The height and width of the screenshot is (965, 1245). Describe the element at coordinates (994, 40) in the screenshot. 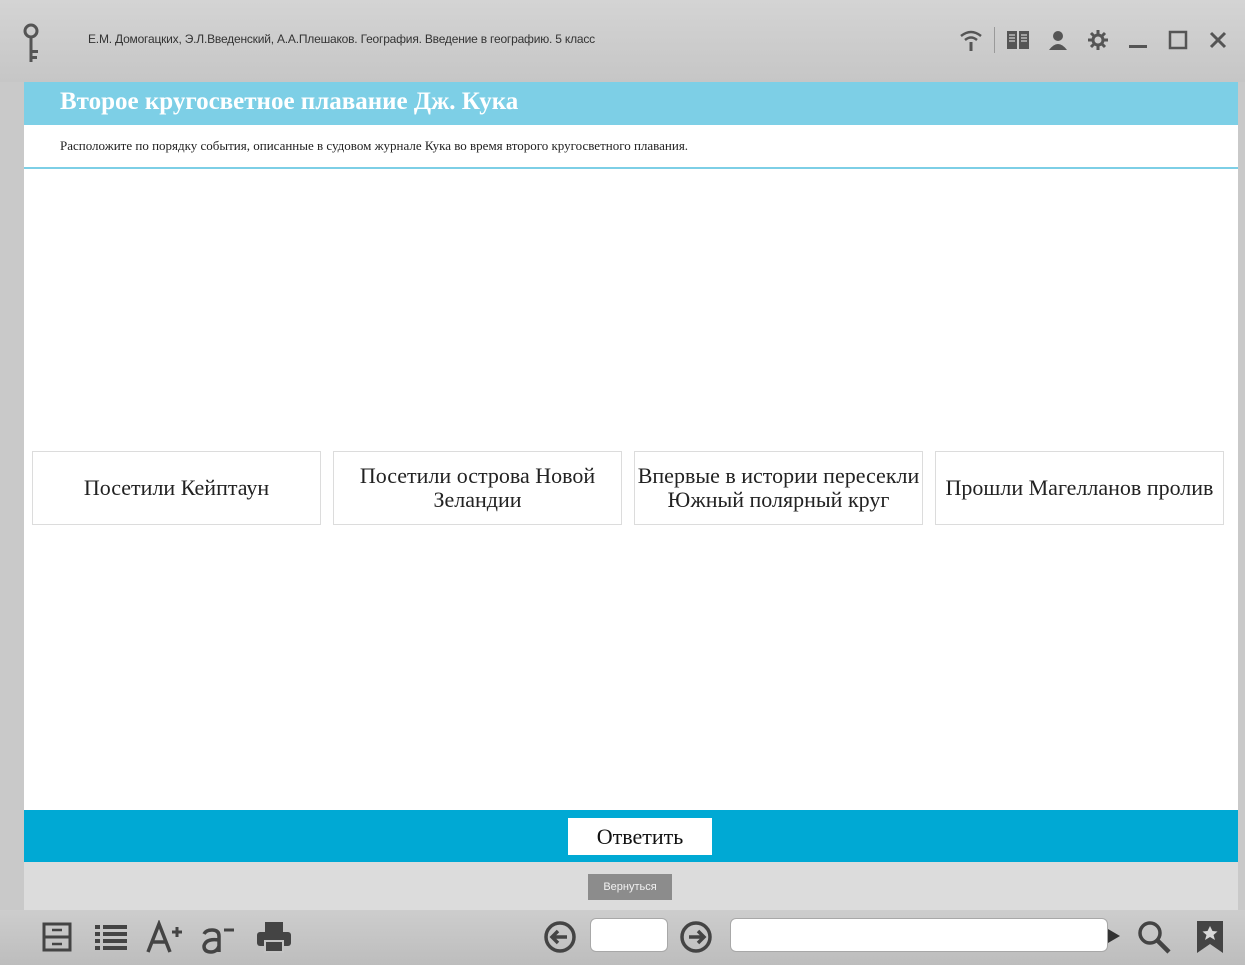

I see `divider` at that location.